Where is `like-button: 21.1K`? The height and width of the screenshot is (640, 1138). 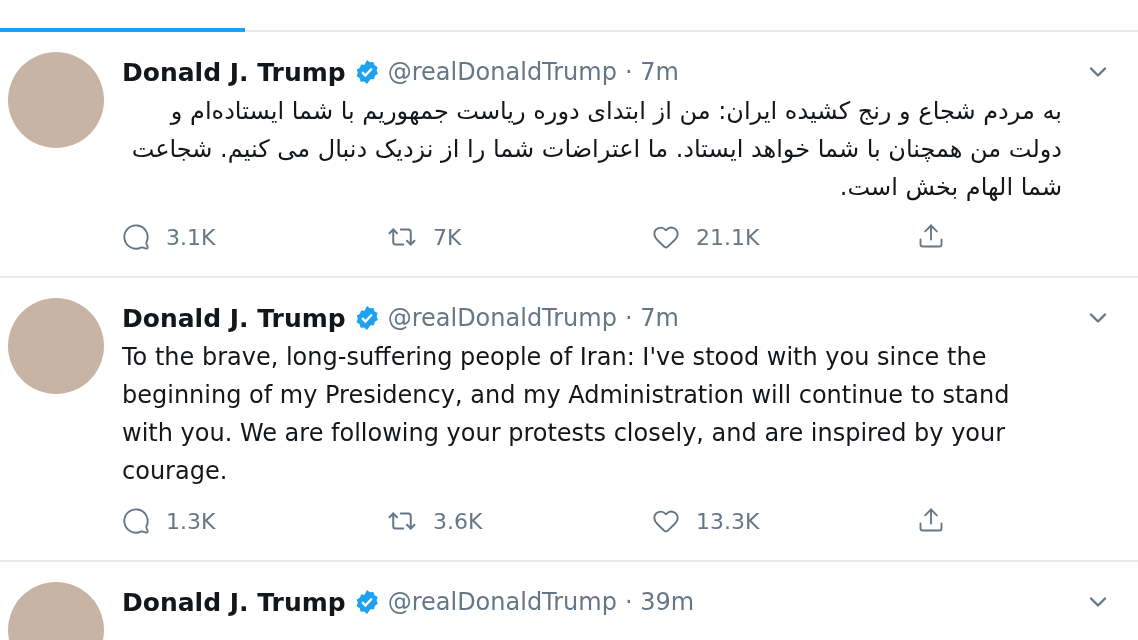
like-button: 21.1K is located at coordinates (784, 237).